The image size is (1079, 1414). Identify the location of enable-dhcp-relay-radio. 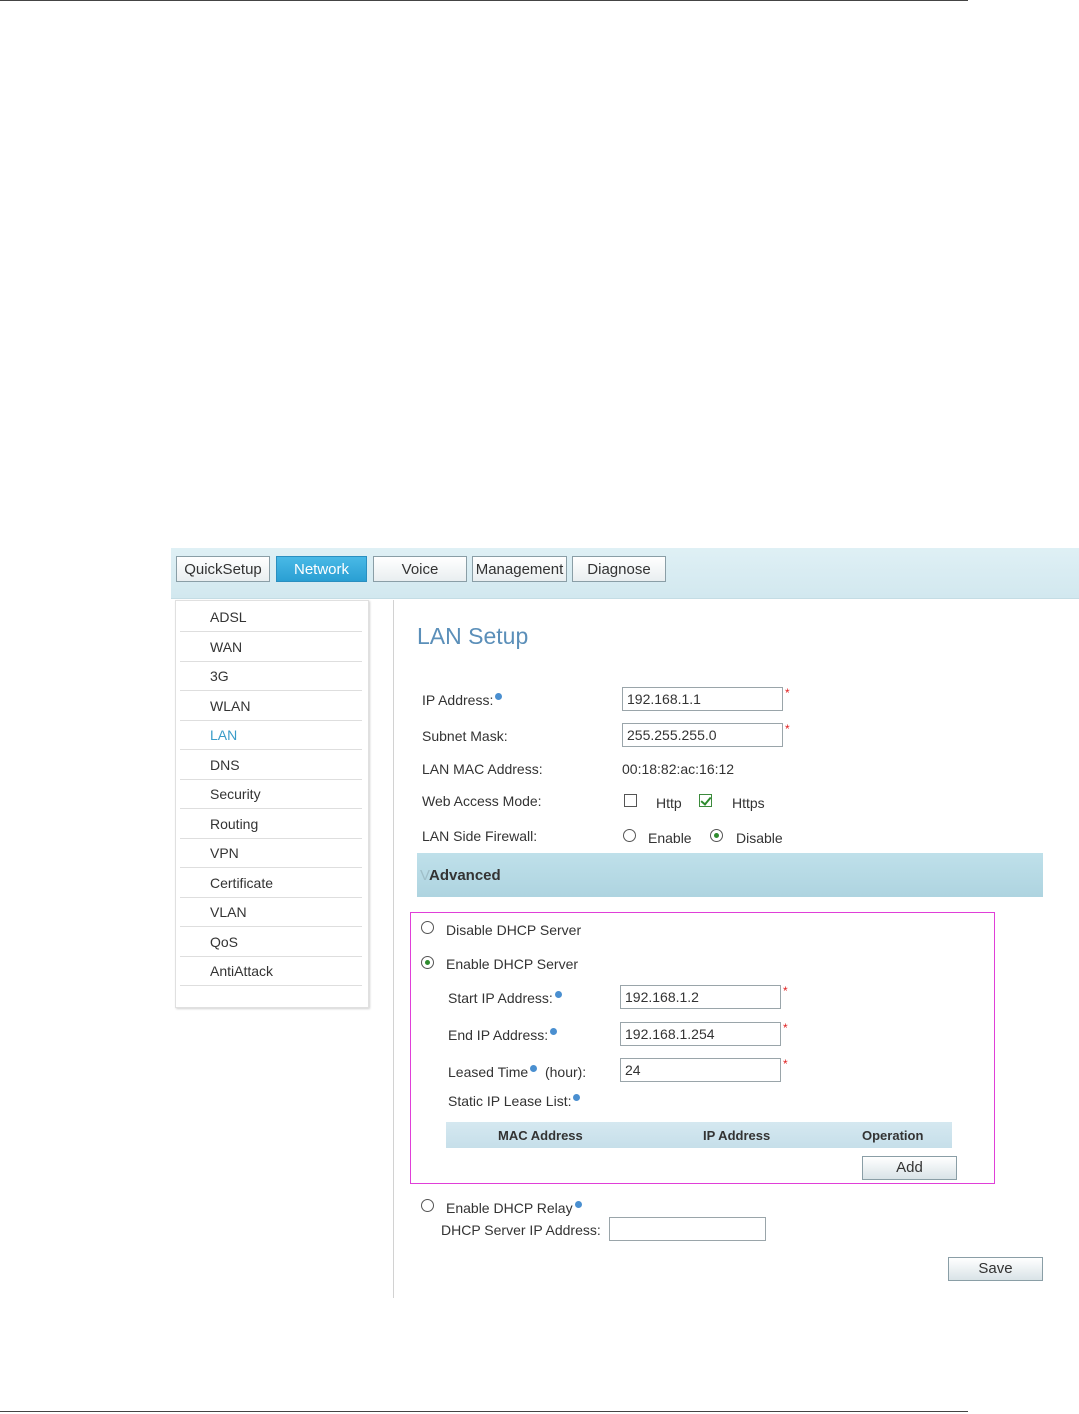
(427, 1205).